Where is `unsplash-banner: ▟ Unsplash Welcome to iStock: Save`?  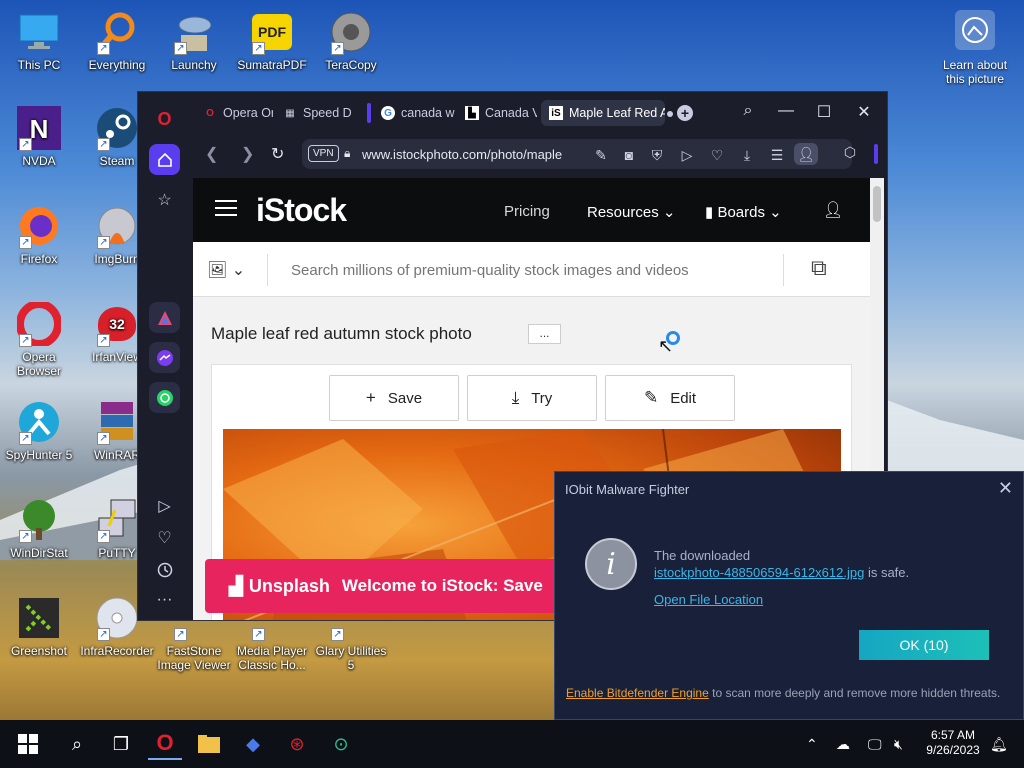
unsplash-banner: ▟ Unsplash Welcome to iStock: Save is located at coordinates (385, 586).